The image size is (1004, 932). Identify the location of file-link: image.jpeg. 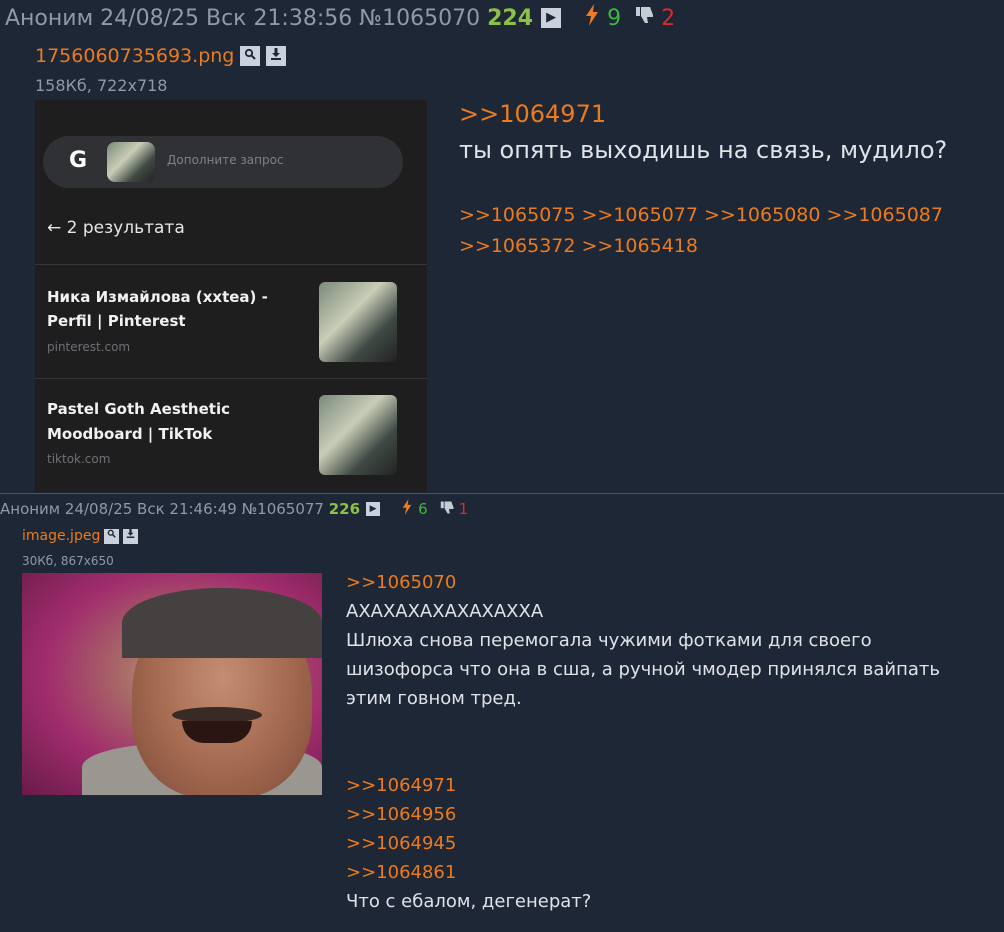
(80, 536).